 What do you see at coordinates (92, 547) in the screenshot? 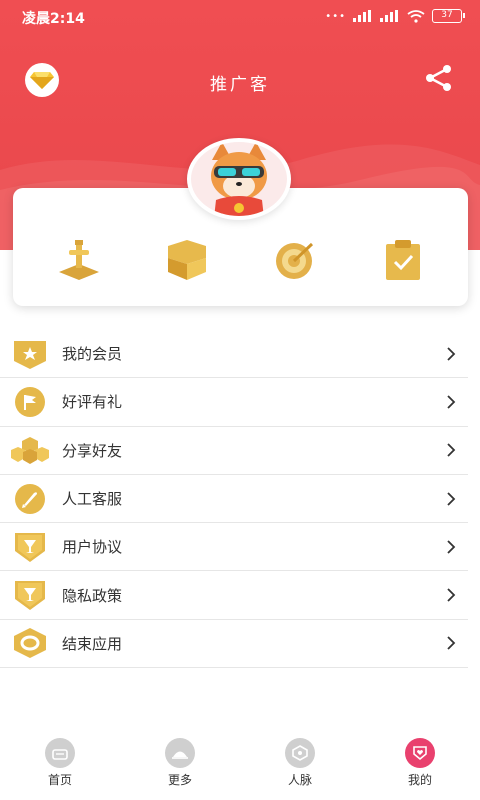
I see `menu-label: 用户协议` at bounding box center [92, 547].